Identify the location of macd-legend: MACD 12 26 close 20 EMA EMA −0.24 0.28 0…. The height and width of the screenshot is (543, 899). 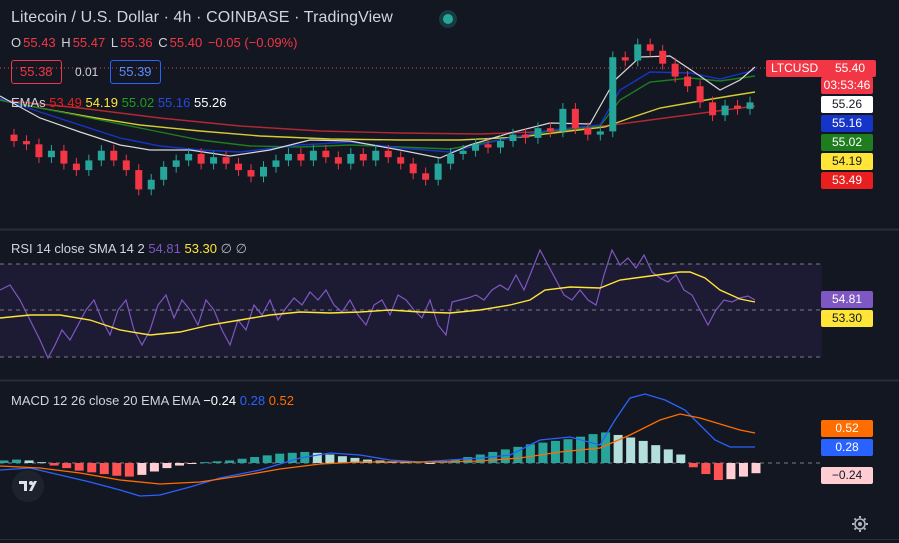
(152, 400).